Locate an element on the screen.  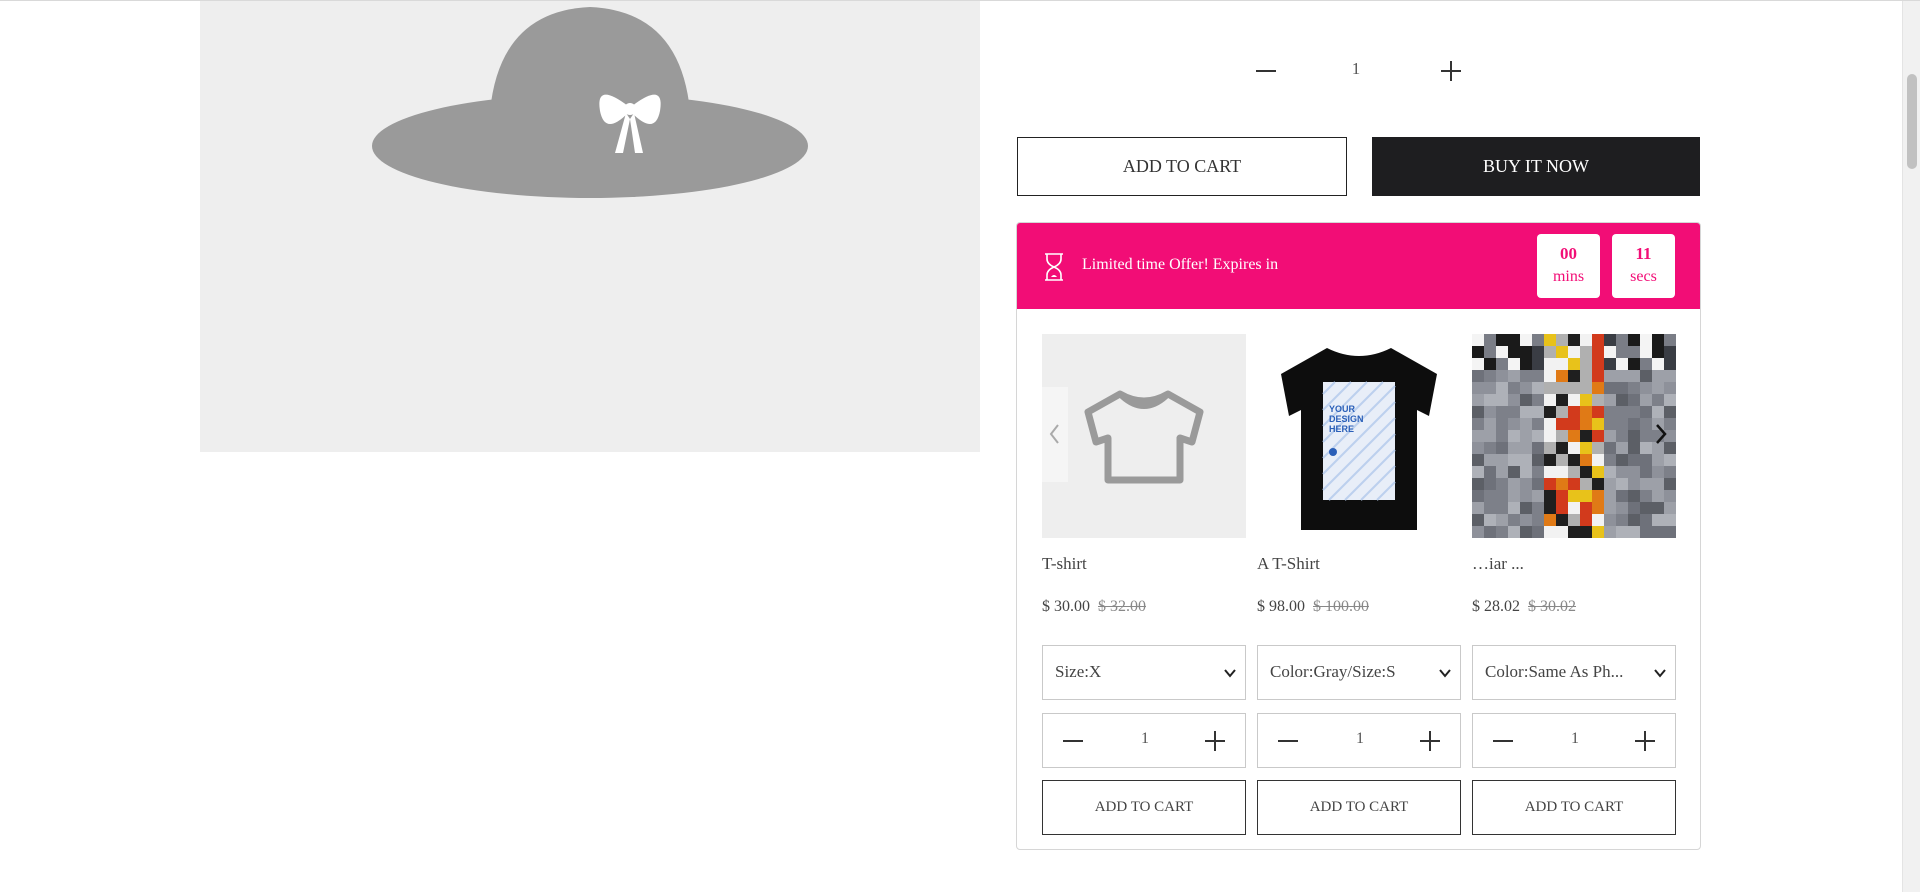
product-thumbnail: YOUR DESIGN HERE is located at coordinates (1359, 436).